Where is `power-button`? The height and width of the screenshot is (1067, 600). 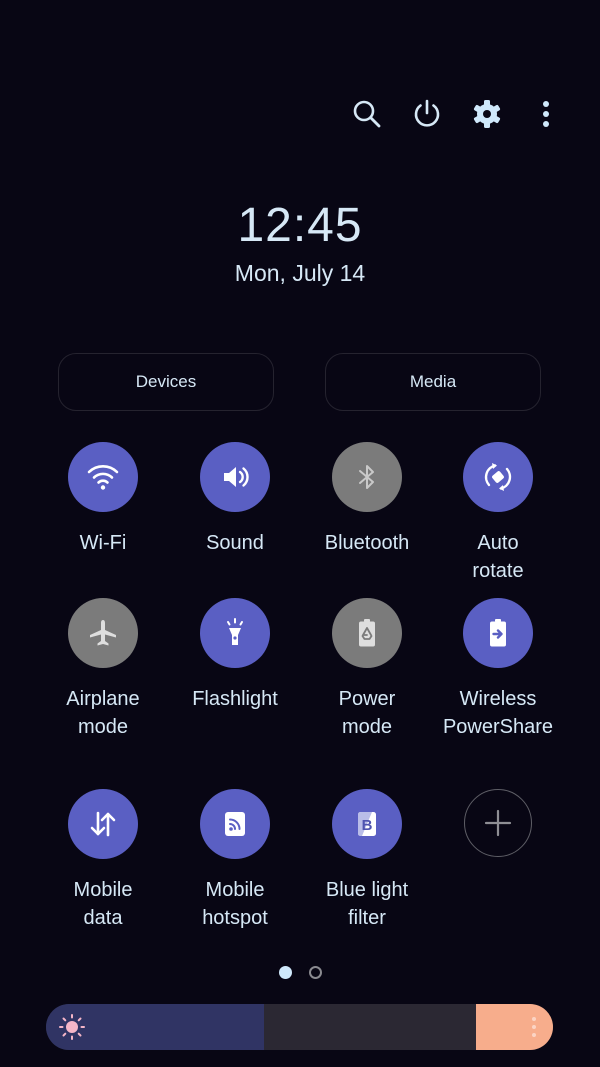 power-button is located at coordinates (427, 114).